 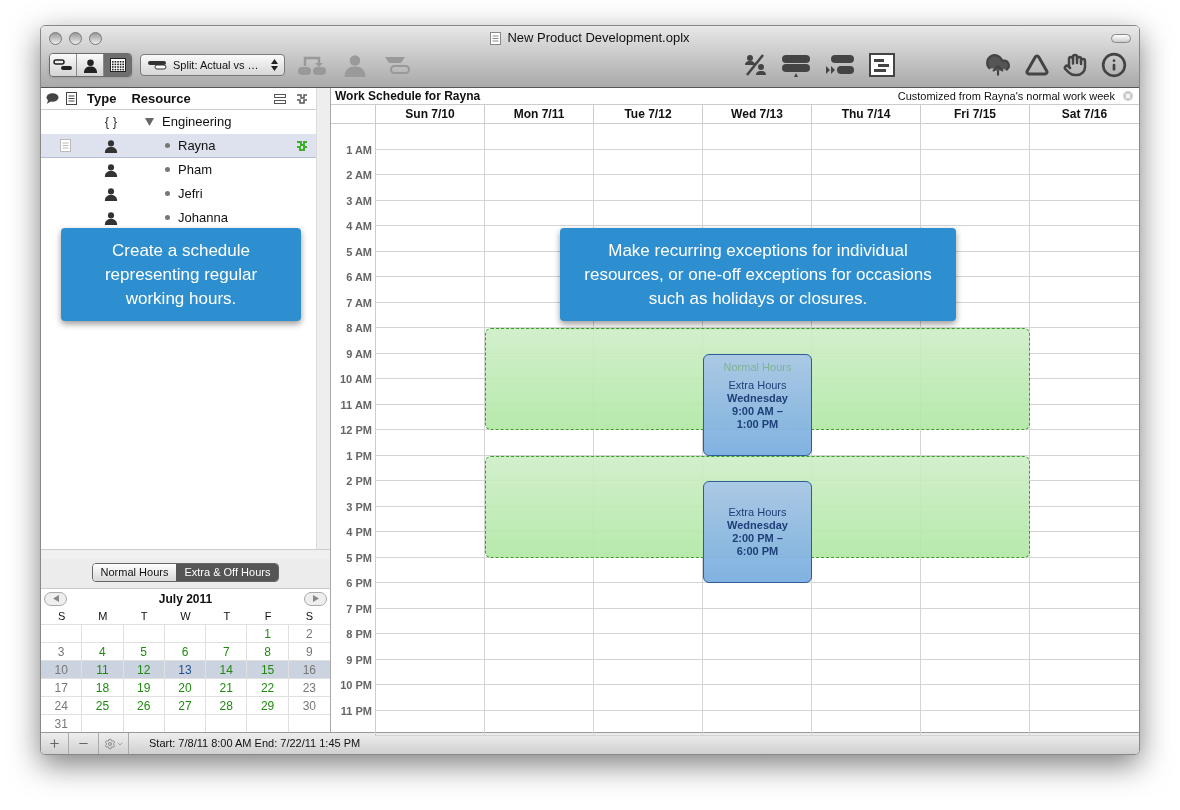 I want to click on day-header: Wed 7/13, so click(x=757, y=114).